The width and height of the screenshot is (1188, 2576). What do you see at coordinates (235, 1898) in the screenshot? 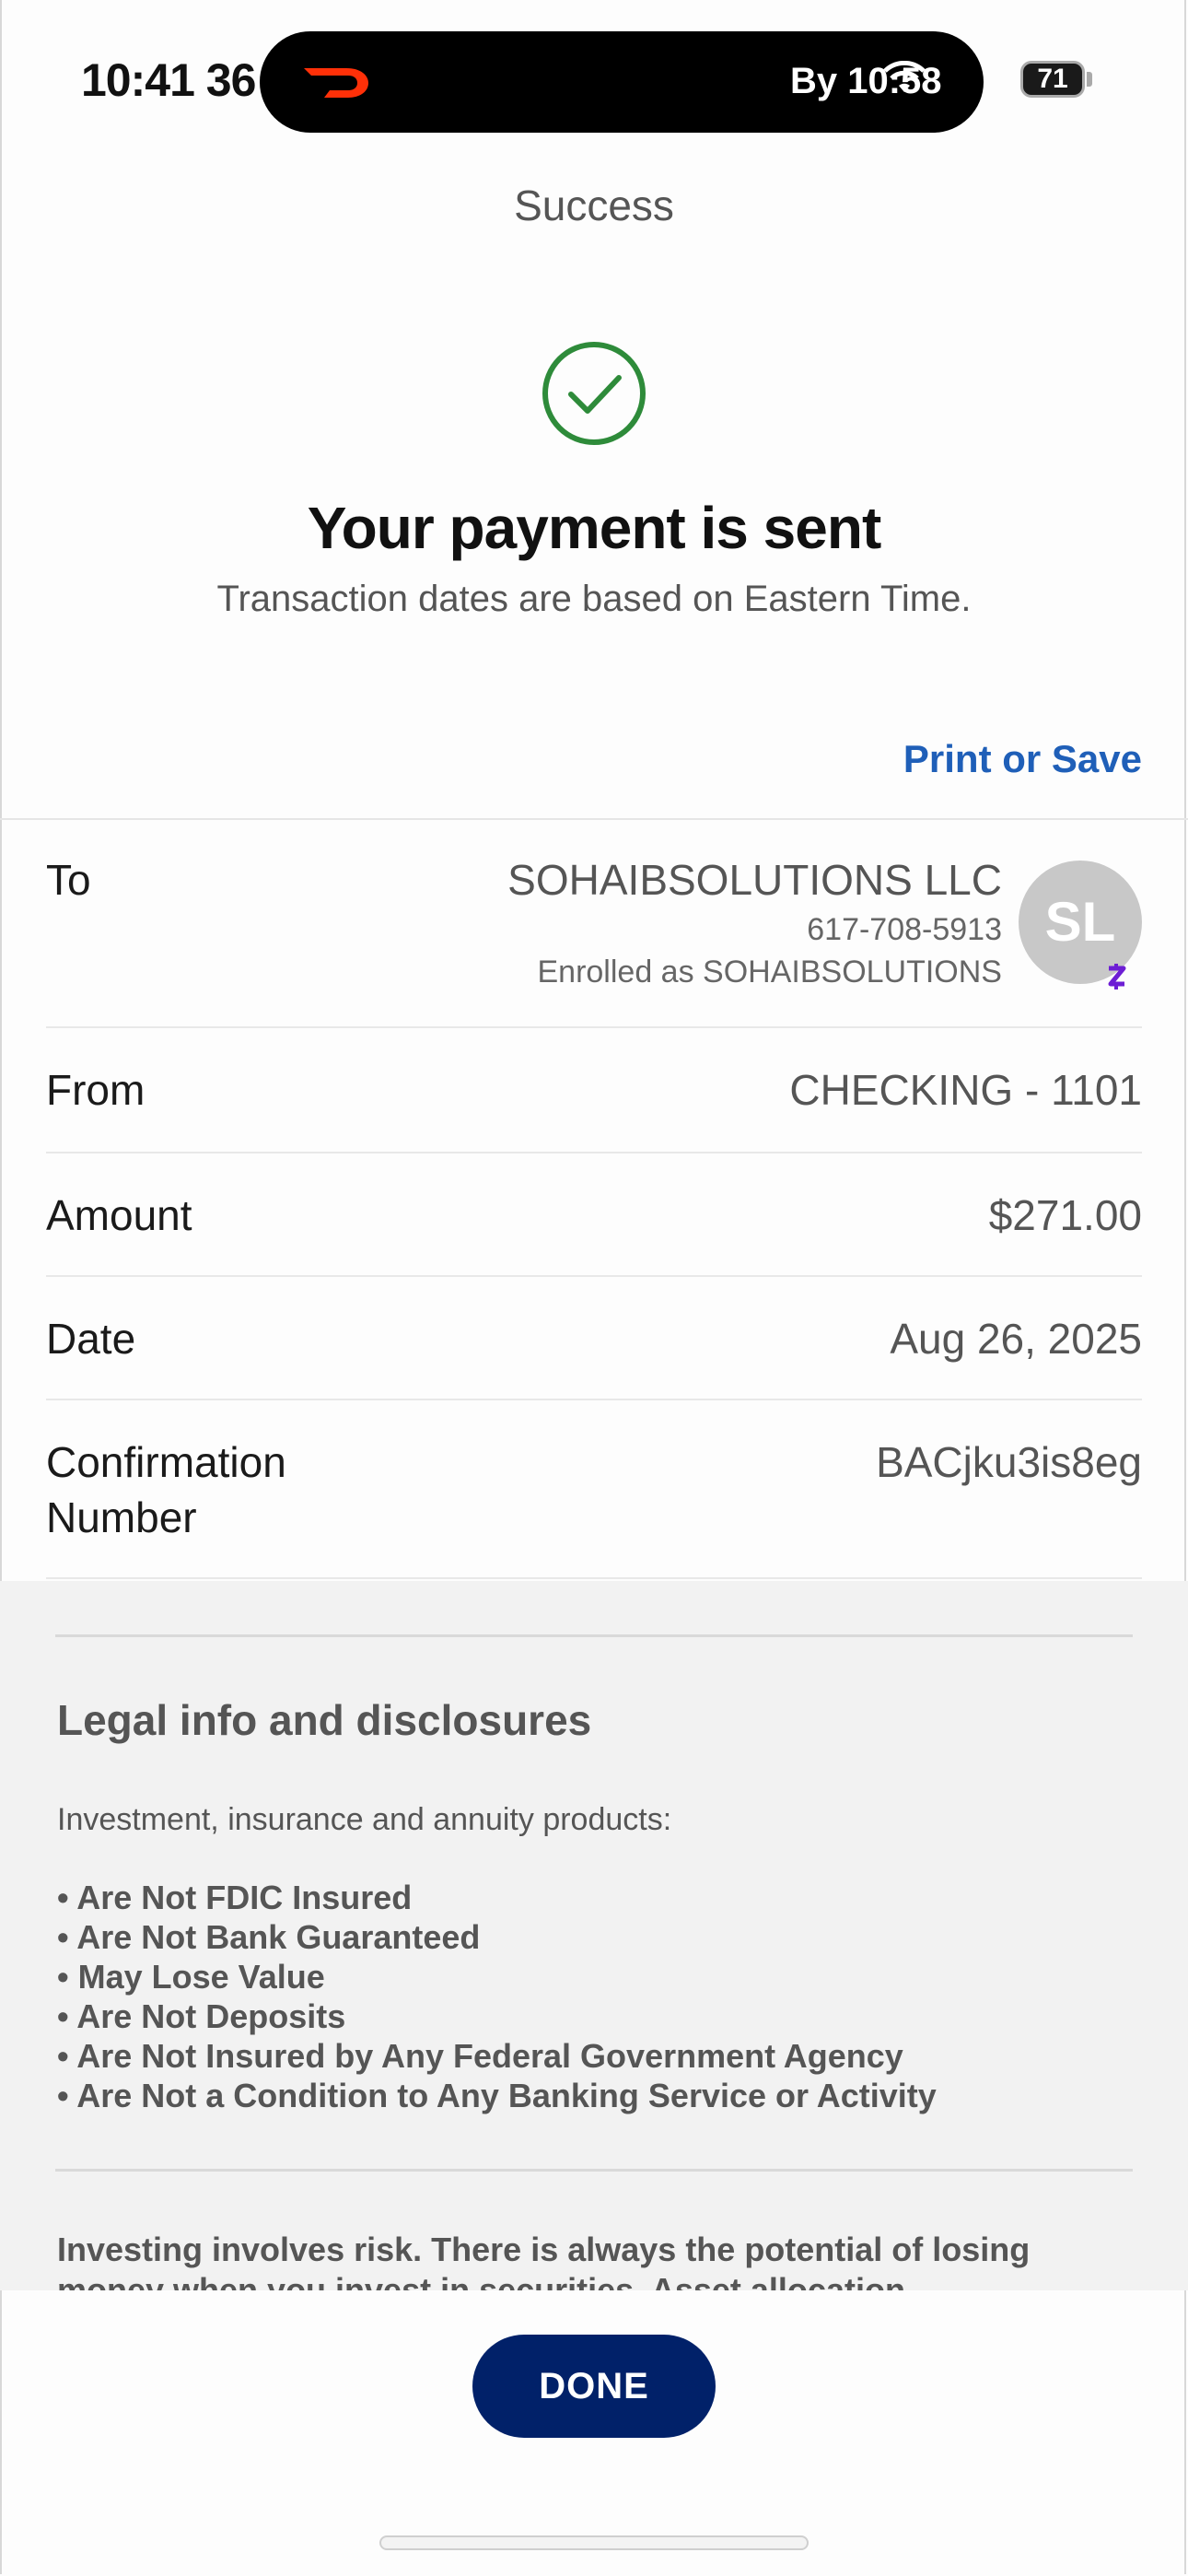
I see `legal-list-item: • Are Not FDIC Insured` at bounding box center [235, 1898].